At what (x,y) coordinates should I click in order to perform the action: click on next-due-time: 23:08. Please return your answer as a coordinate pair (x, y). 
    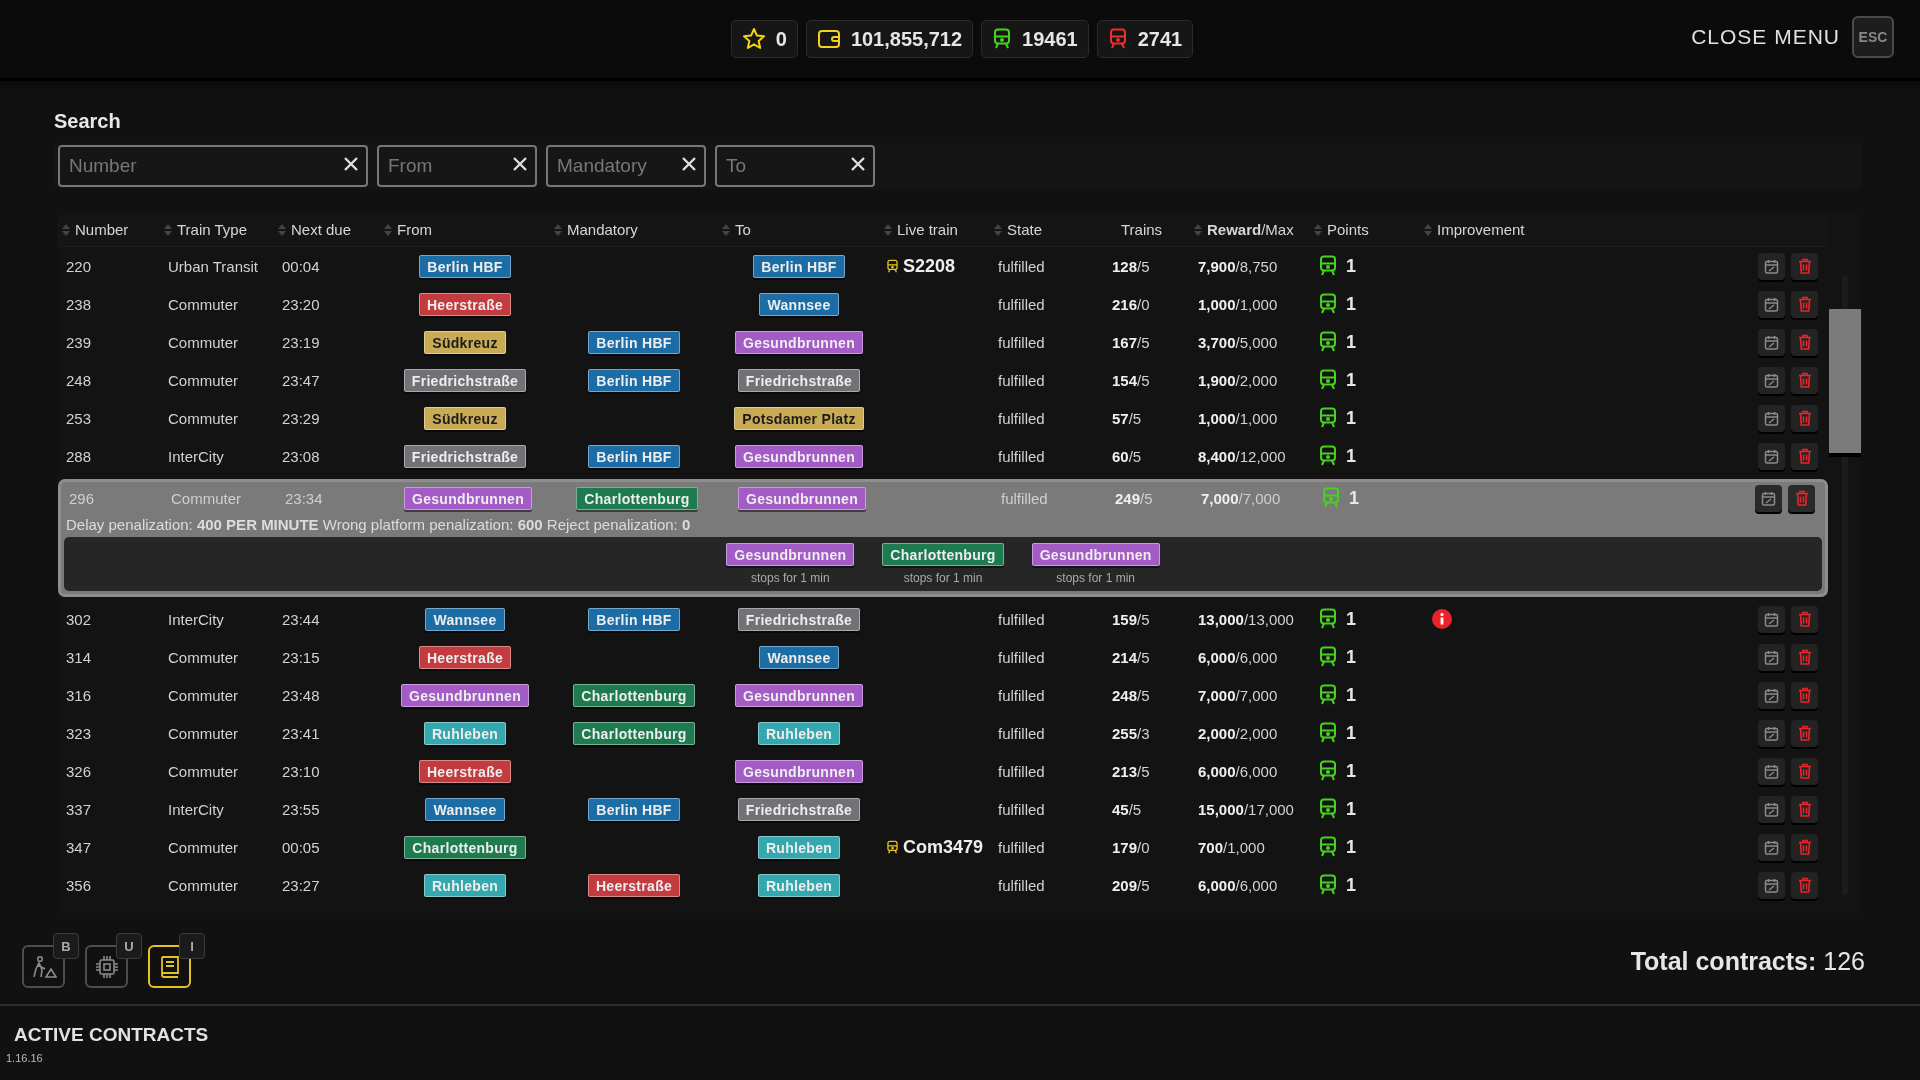
    Looking at the image, I should click on (301, 456).